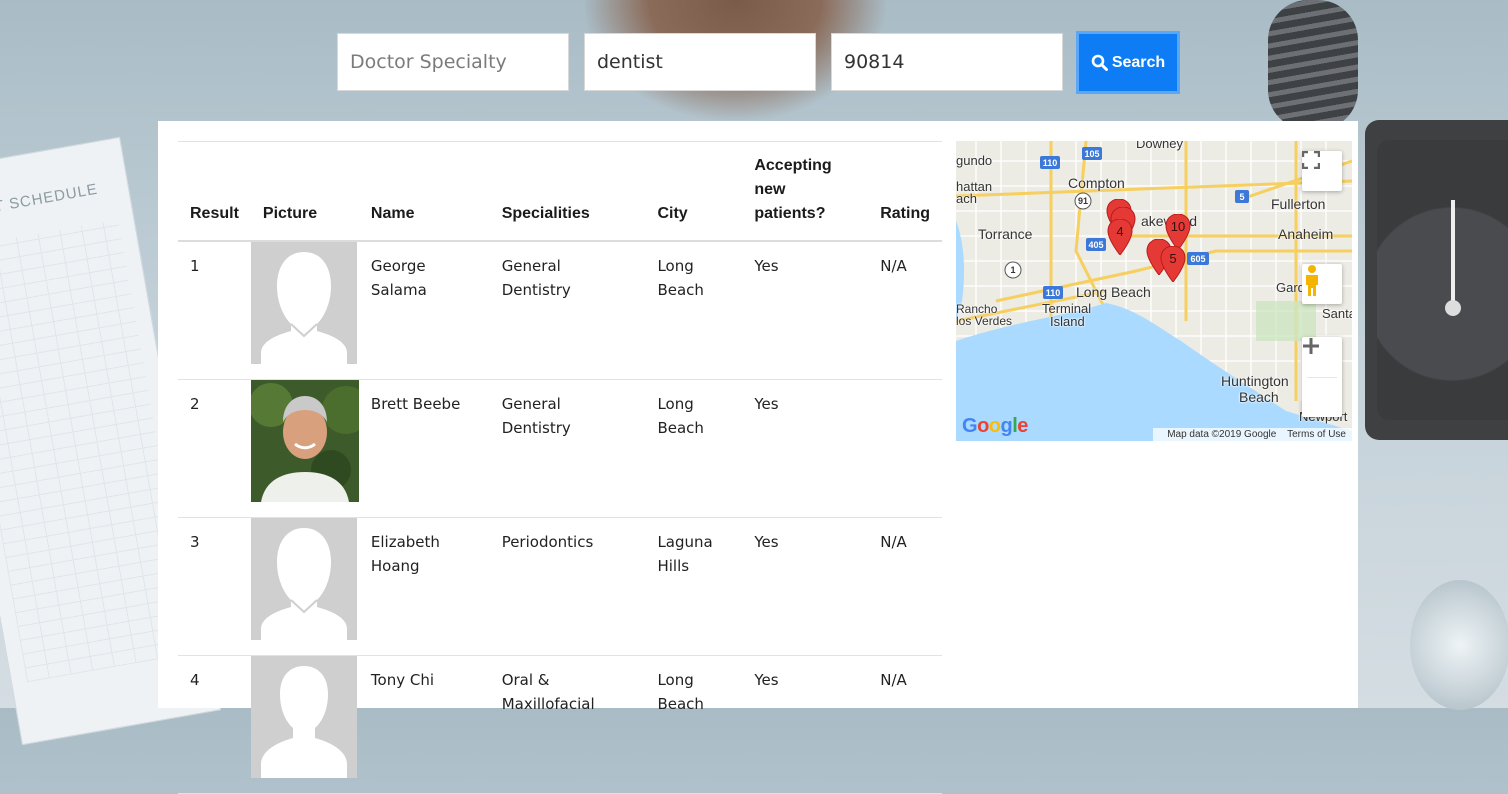  What do you see at coordinates (1012, 270) in the screenshot?
I see `shield-1: 1` at bounding box center [1012, 270].